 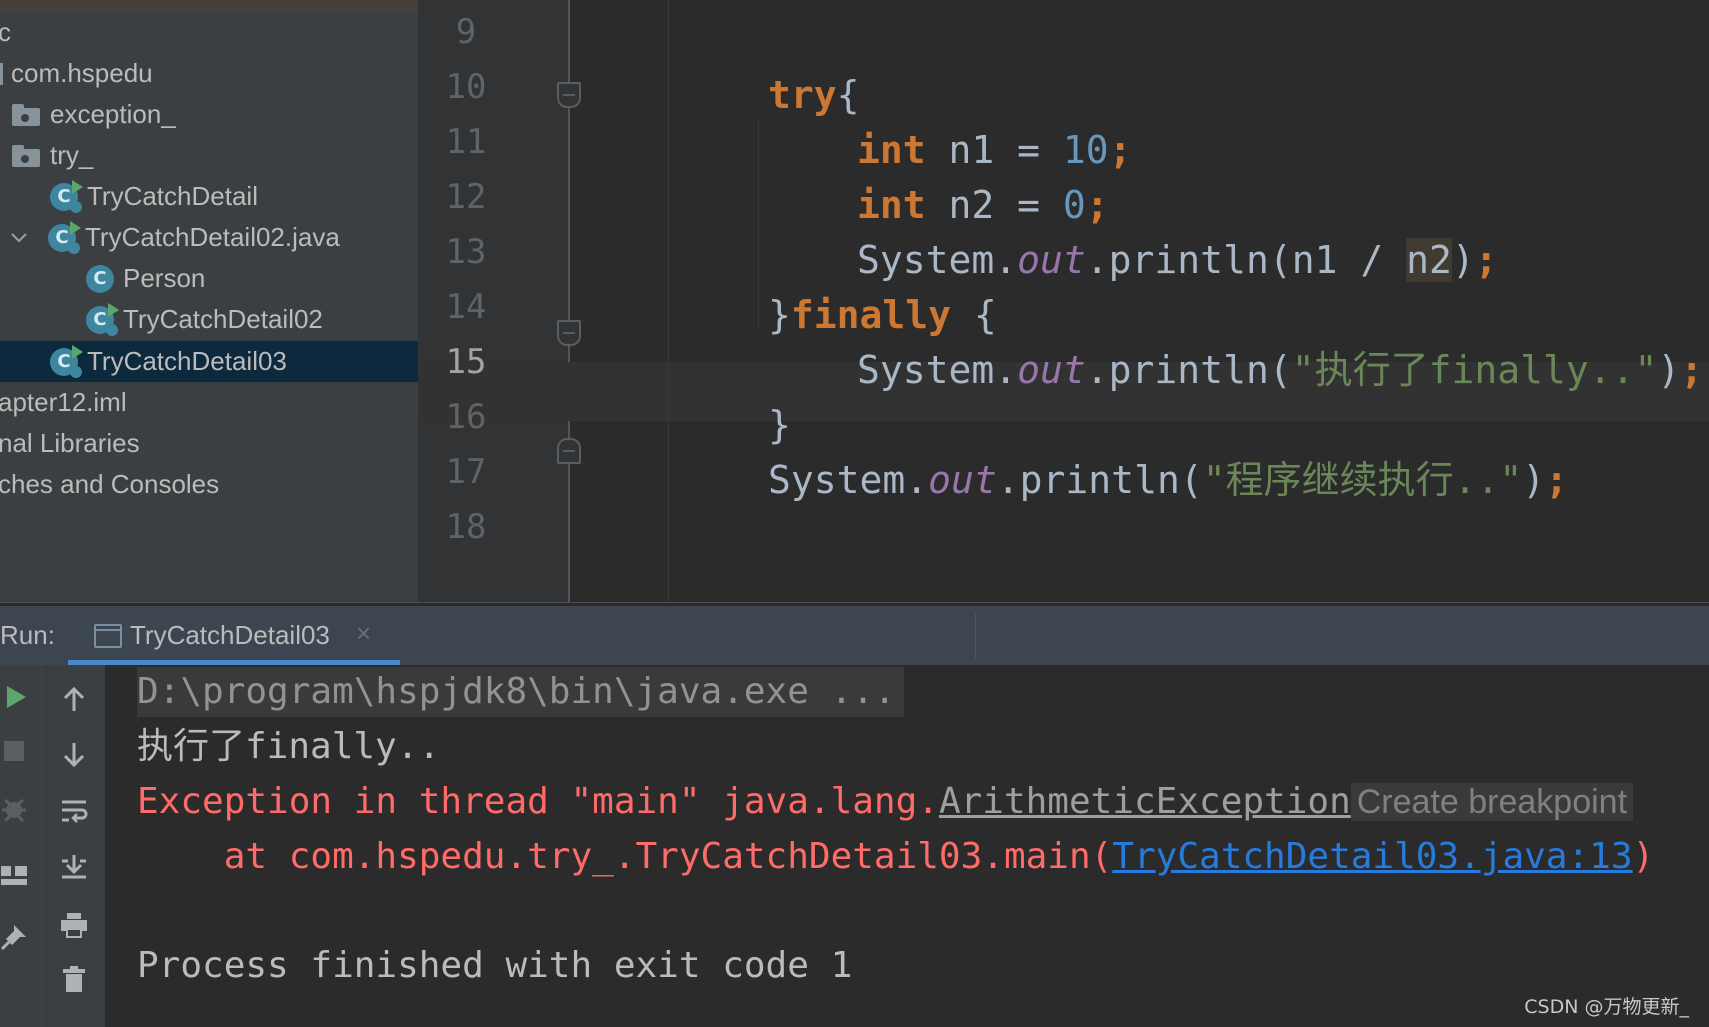 I want to click on exception-class-link: ArithmeticException, so click(x=1145, y=801).